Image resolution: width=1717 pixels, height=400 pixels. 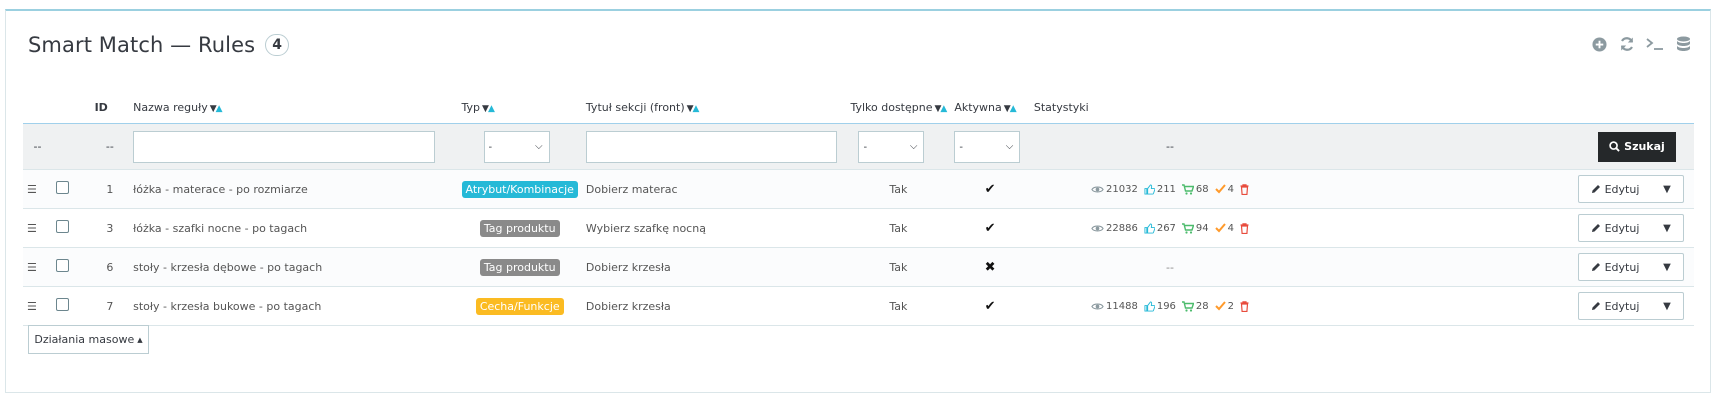 What do you see at coordinates (71, 107) in the screenshot?
I see `header-select` at bounding box center [71, 107].